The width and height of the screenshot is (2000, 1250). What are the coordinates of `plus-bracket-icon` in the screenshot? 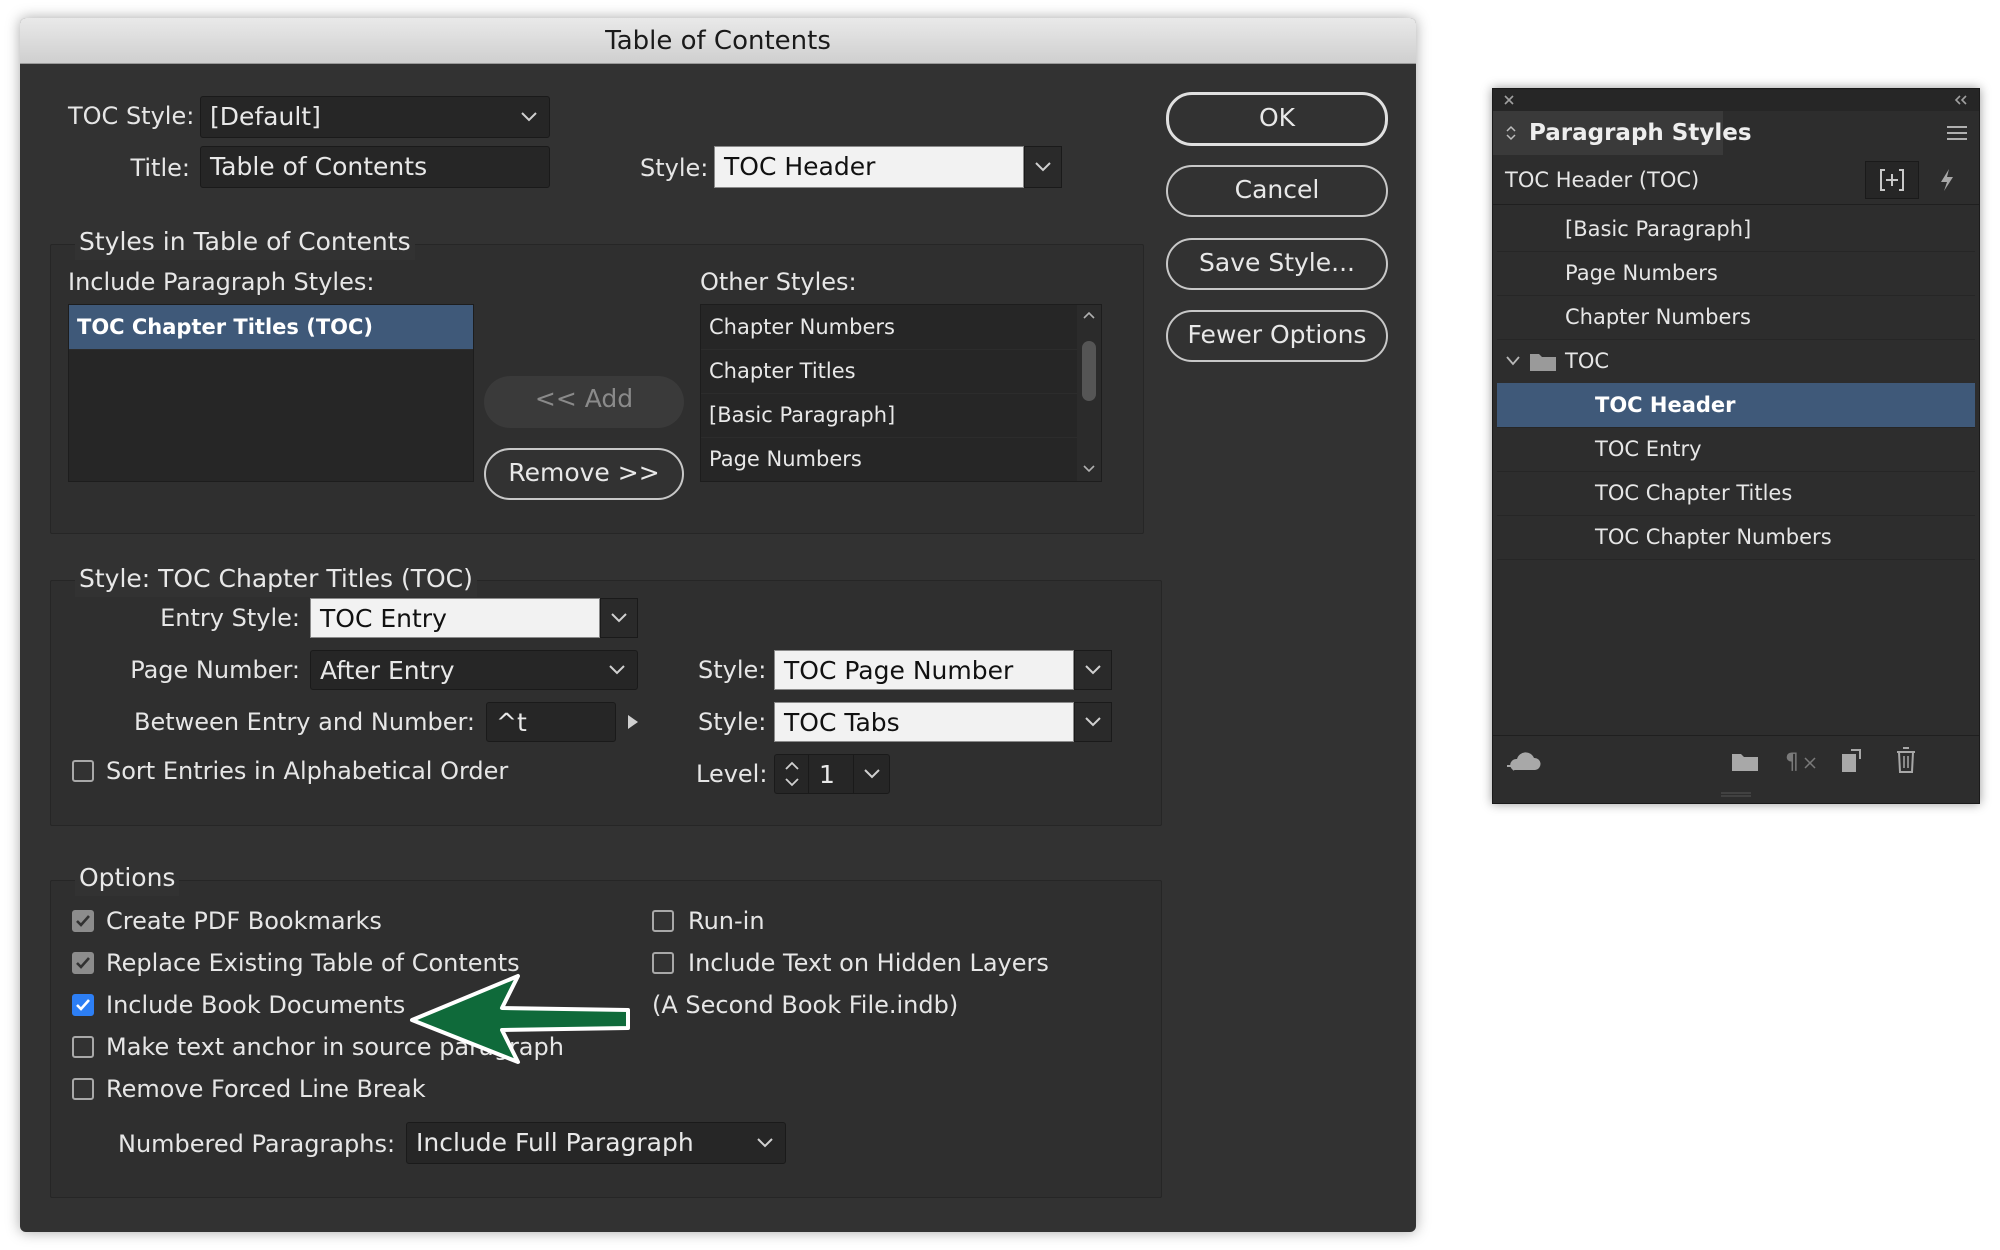 It's located at (1892, 180).